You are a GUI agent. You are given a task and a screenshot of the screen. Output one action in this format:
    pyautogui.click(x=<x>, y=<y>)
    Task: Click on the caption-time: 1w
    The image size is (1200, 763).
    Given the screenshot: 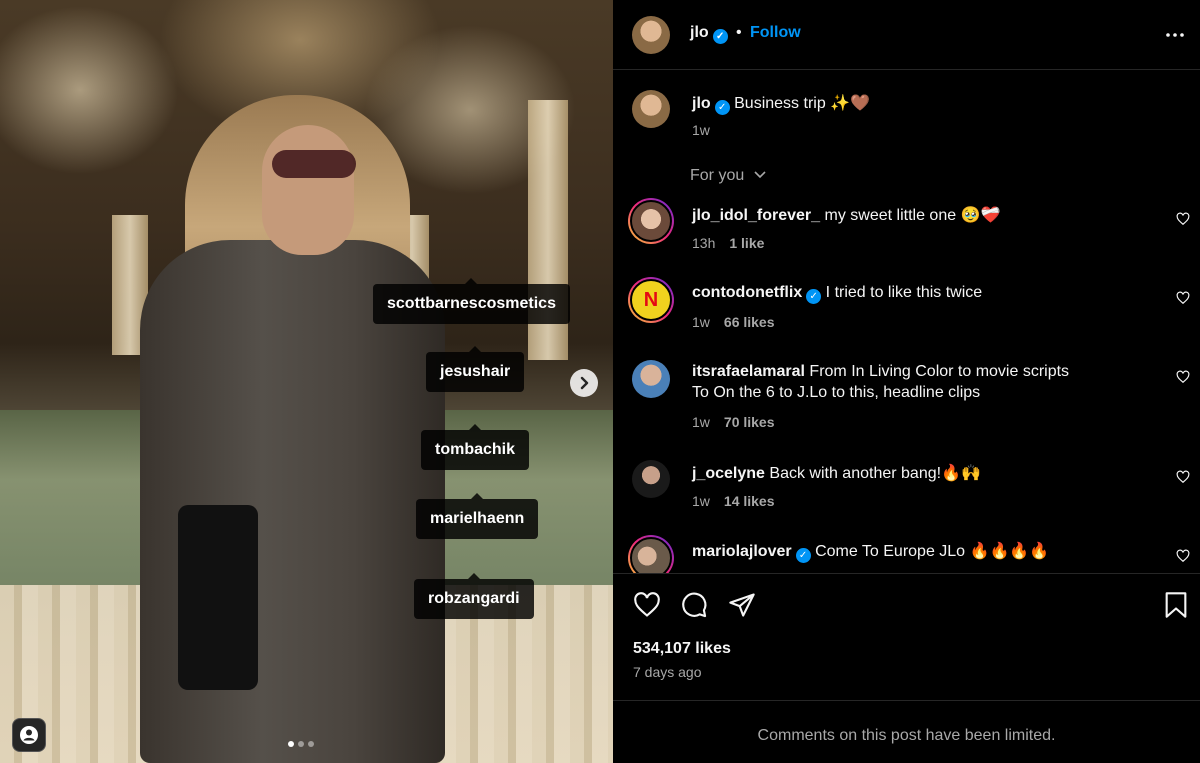 What is the action you would take?
    pyautogui.click(x=701, y=130)
    